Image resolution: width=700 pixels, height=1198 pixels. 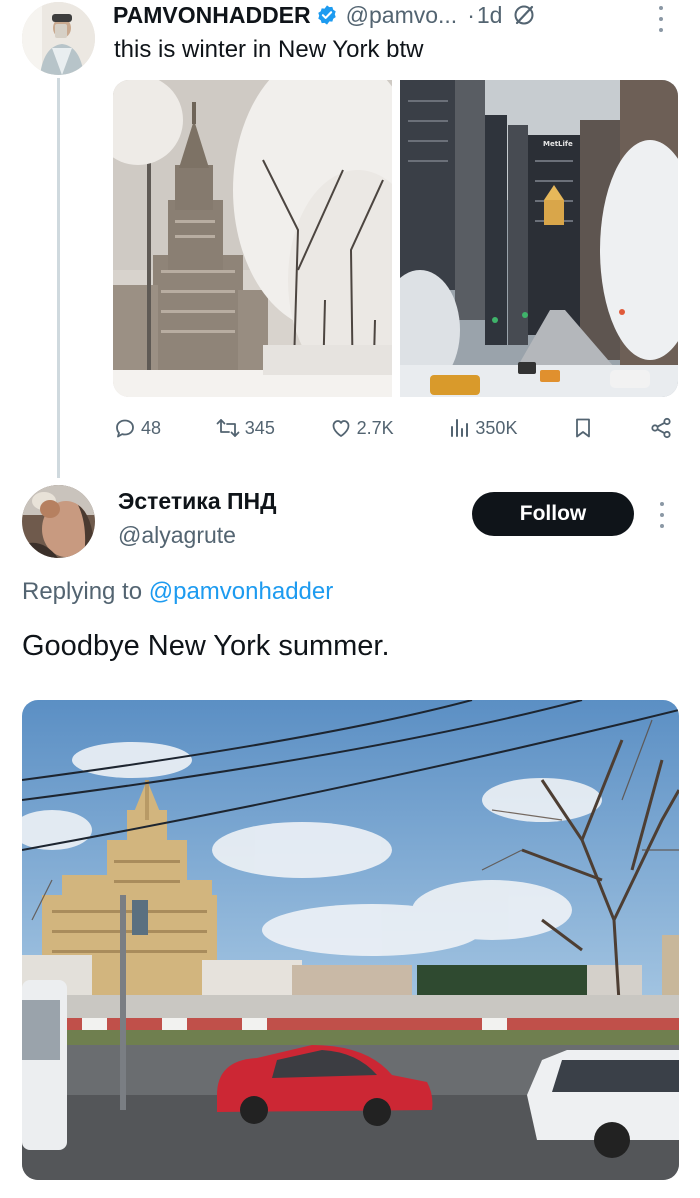 What do you see at coordinates (490, 15) in the screenshot?
I see `tweet-time: 1d` at bounding box center [490, 15].